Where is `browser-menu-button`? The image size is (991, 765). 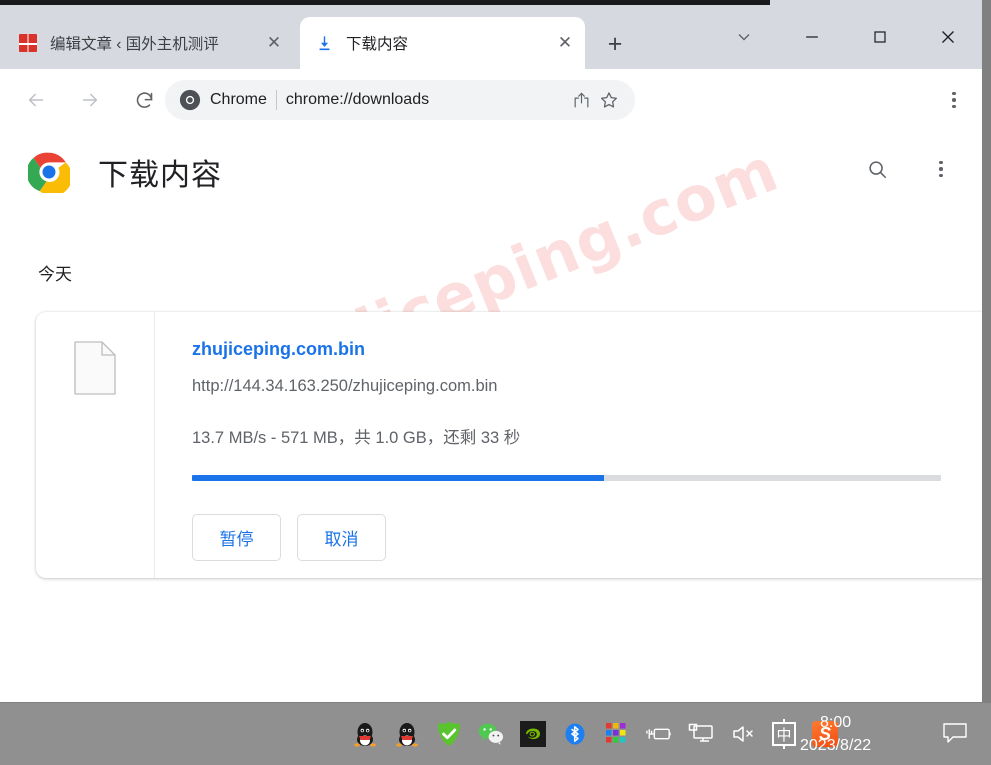
browser-menu-button is located at coordinates (954, 100).